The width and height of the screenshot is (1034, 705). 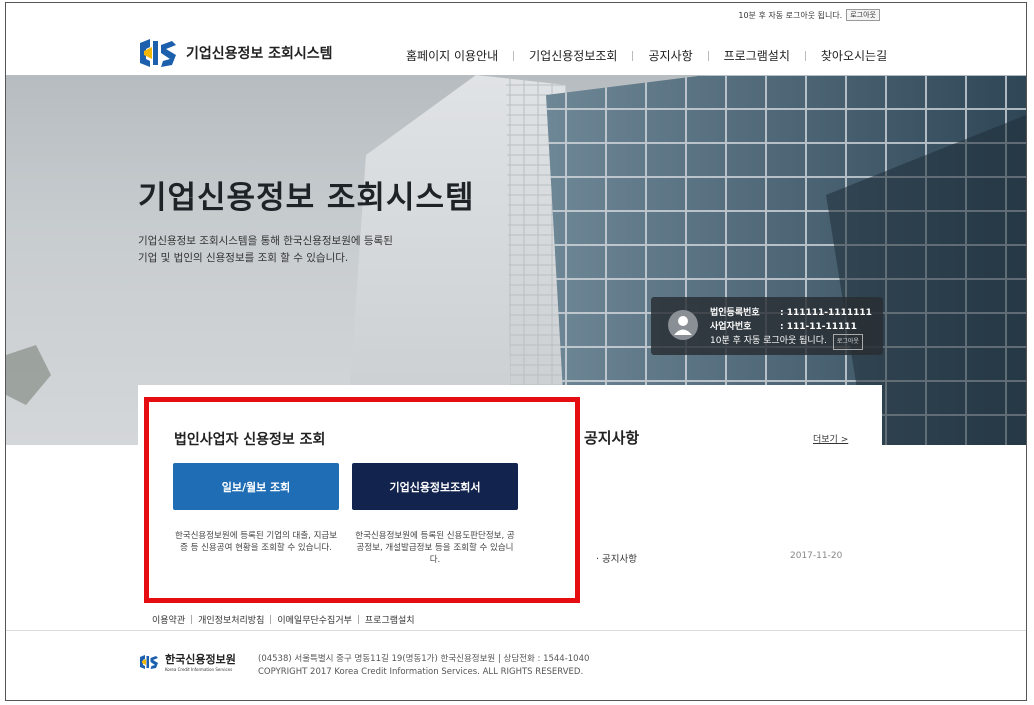 I want to click on notice-section-title: 공지사항, so click(x=612, y=438).